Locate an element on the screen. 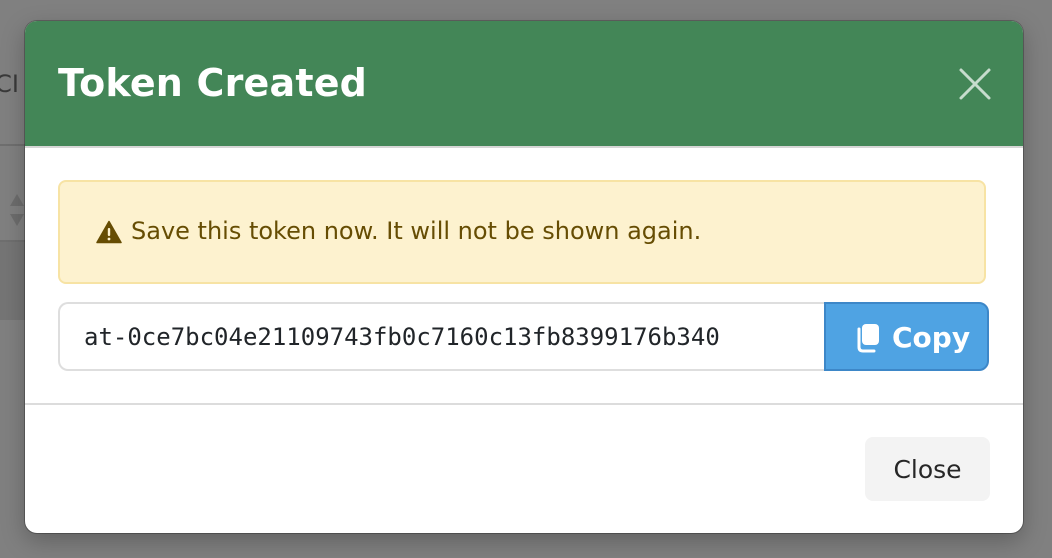 This screenshot has width=1052, height=558. close-button: Close is located at coordinates (927, 469).